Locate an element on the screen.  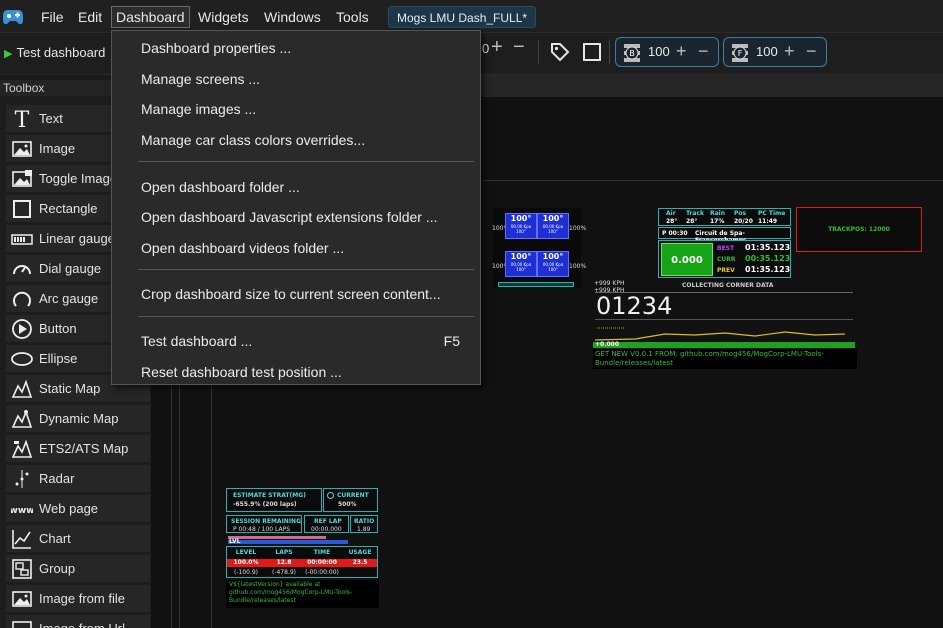
text-icon: T is located at coordinates (22, 119).